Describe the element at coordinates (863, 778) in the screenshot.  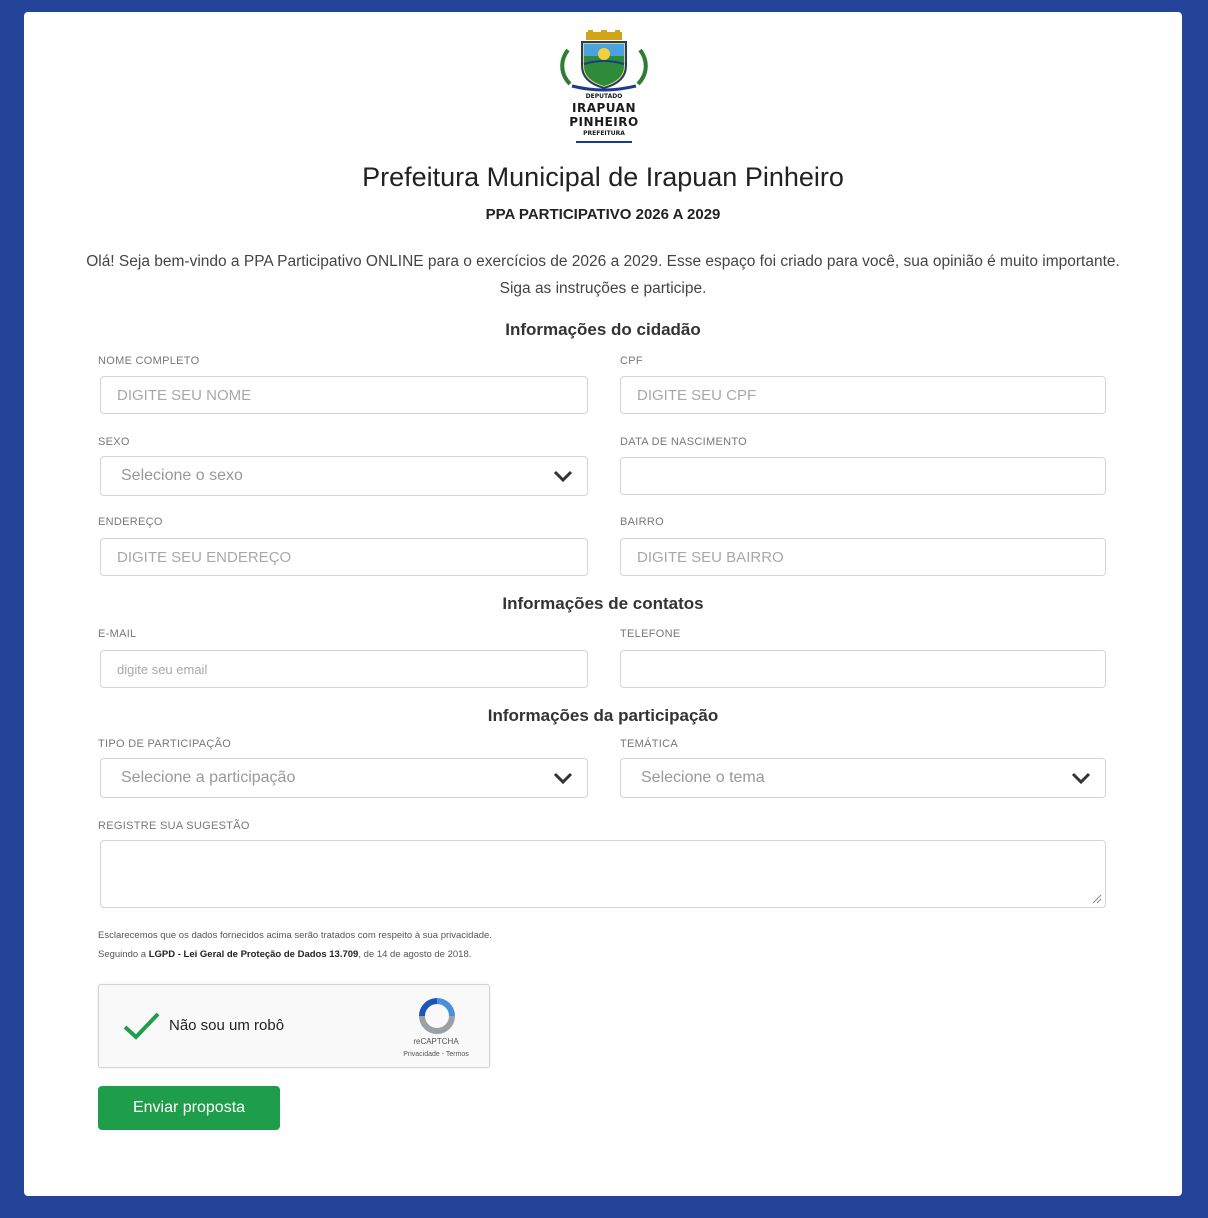
I see `tematica-select: Selecione o tema` at that location.